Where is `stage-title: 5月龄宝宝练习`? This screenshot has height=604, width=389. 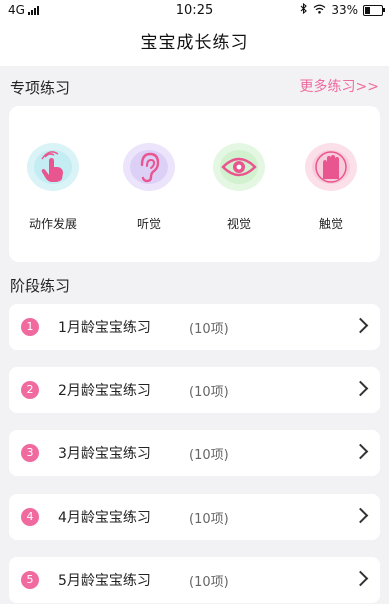
stage-title: 5月龄宝宝练习 is located at coordinates (104, 581).